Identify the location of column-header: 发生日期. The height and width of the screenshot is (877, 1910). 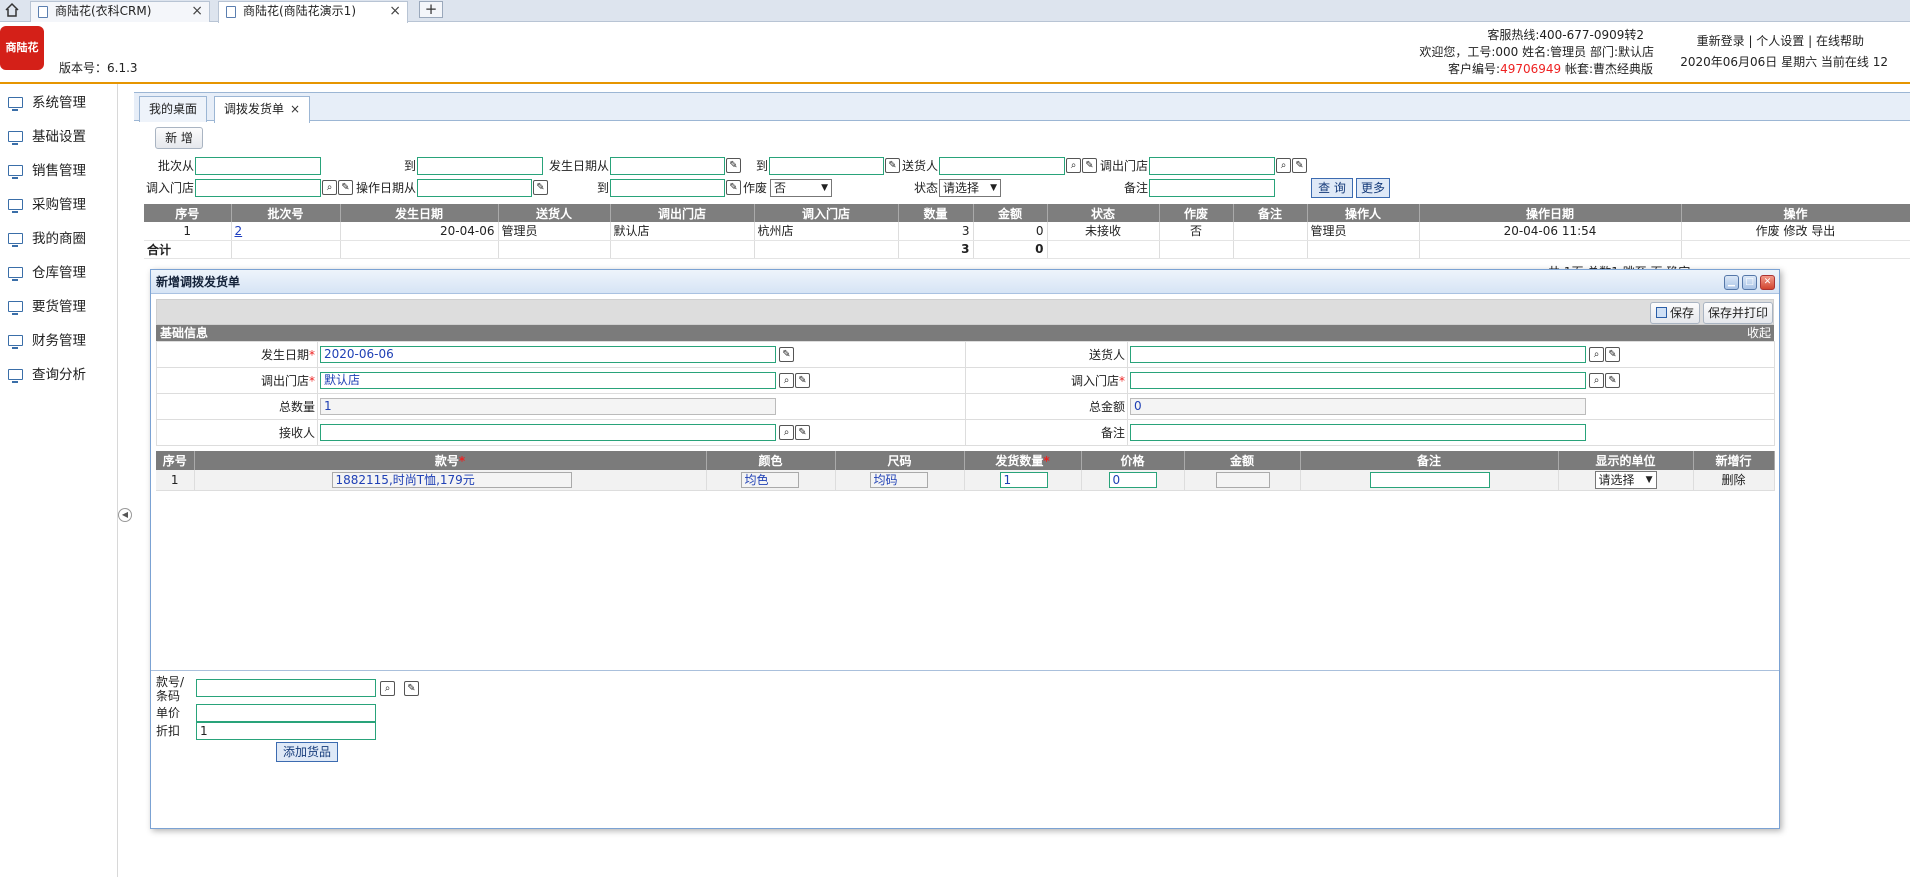
(419, 213).